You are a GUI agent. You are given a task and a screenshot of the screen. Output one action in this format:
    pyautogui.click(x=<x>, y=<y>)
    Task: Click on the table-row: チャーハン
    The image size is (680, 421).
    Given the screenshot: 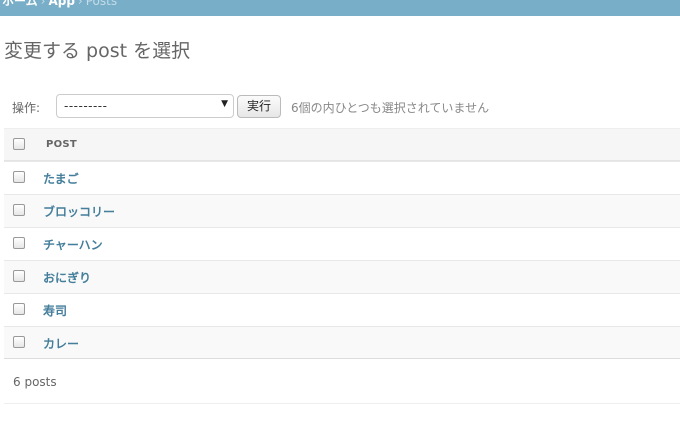 What is the action you would take?
    pyautogui.click(x=342, y=243)
    